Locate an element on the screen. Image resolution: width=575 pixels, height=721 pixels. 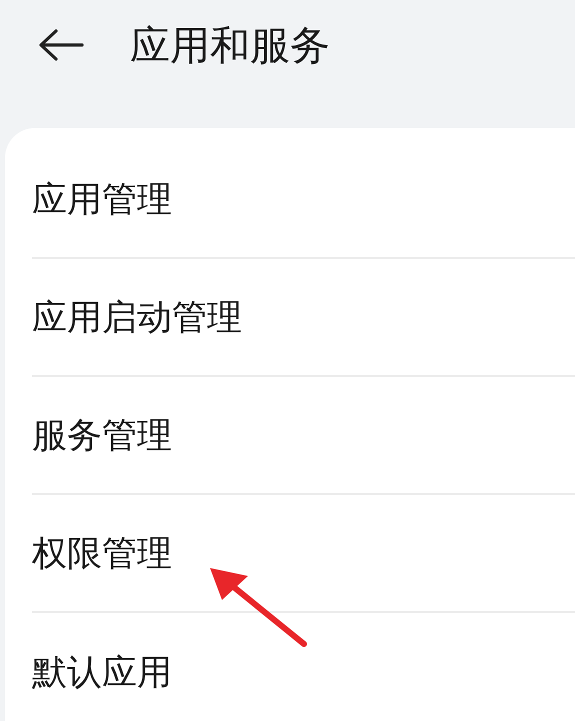
menu-item: 应用管理 is located at coordinates (102, 199).